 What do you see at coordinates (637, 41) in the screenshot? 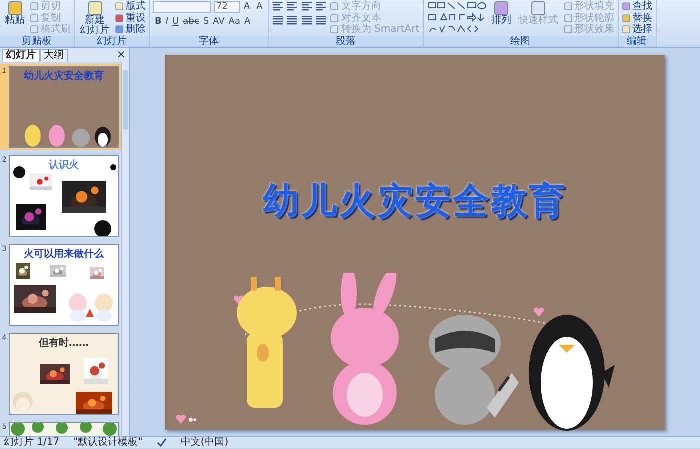
I see `group-label: 编辑` at bounding box center [637, 41].